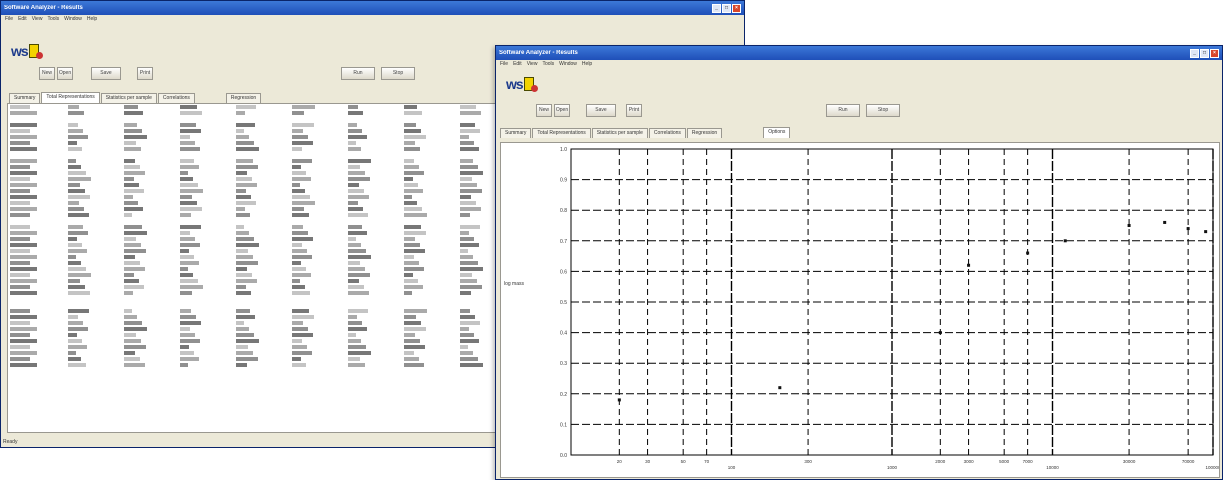 The height and width of the screenshot is (480, 1223). What do you see at coordinates (515, 84) in the screenshot?
I see `logo-text: ws` at bounding box center [515, 84].